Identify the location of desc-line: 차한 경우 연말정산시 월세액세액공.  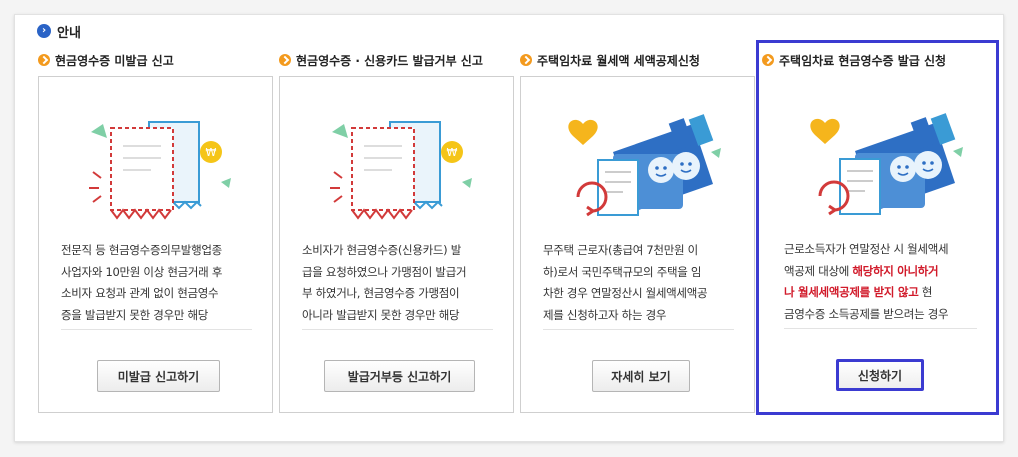
(625, 293).